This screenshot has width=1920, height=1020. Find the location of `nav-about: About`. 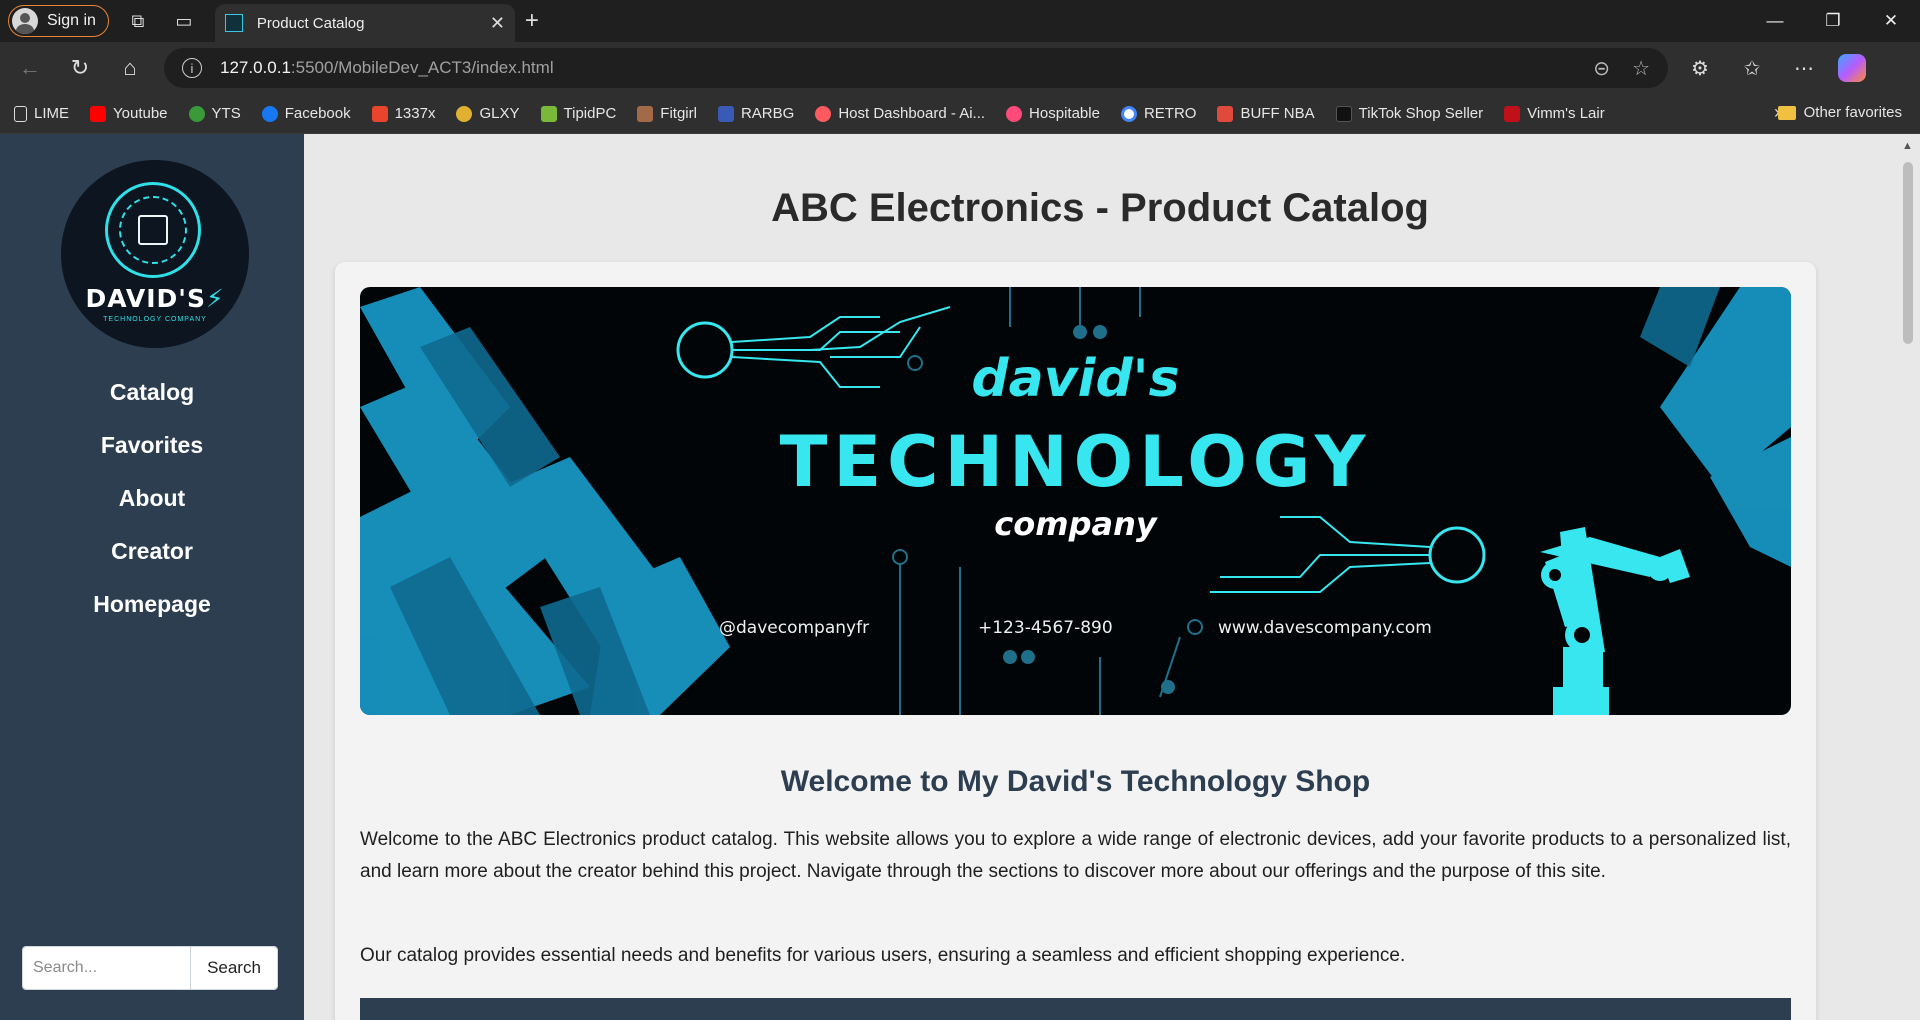

nav-about: About is located at coordinates (152, 498).